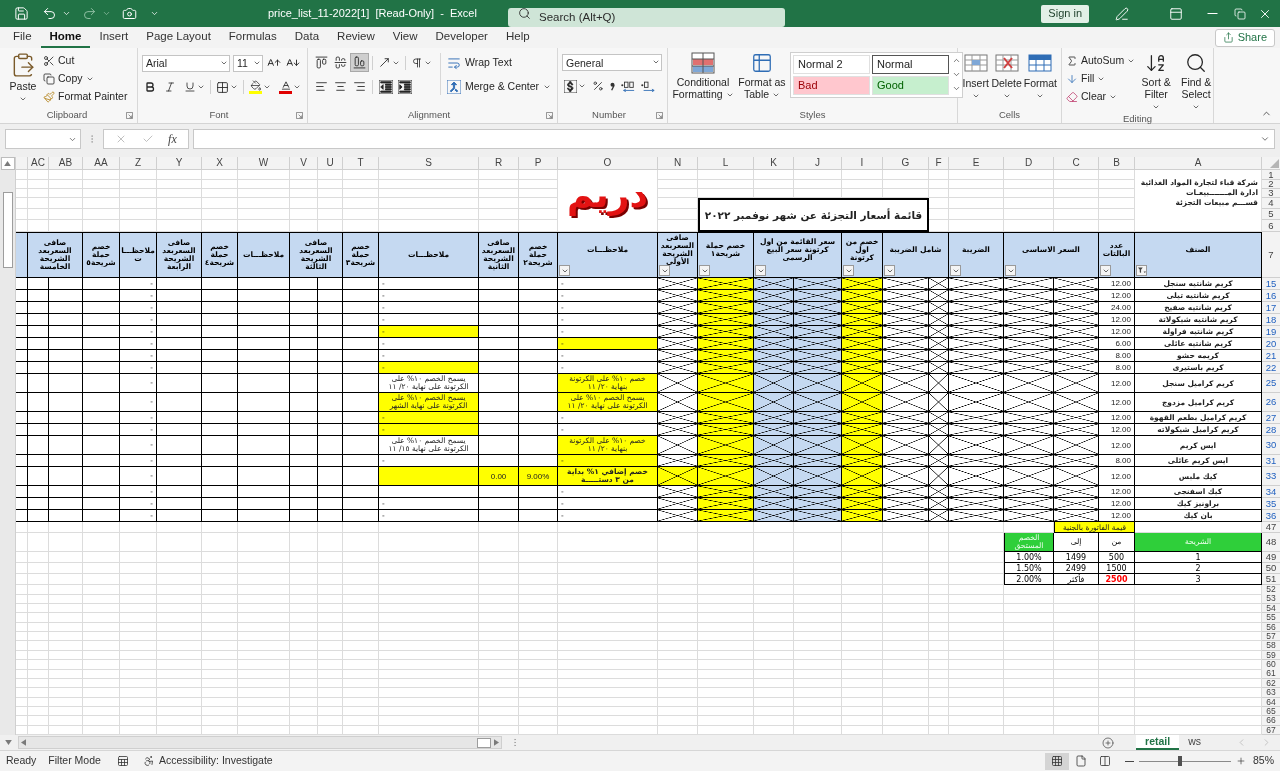 The image size is (1280, 771). Describe the element at coordinates (1271, 418) in the screenshot. I see `row-number: 27` at that location.